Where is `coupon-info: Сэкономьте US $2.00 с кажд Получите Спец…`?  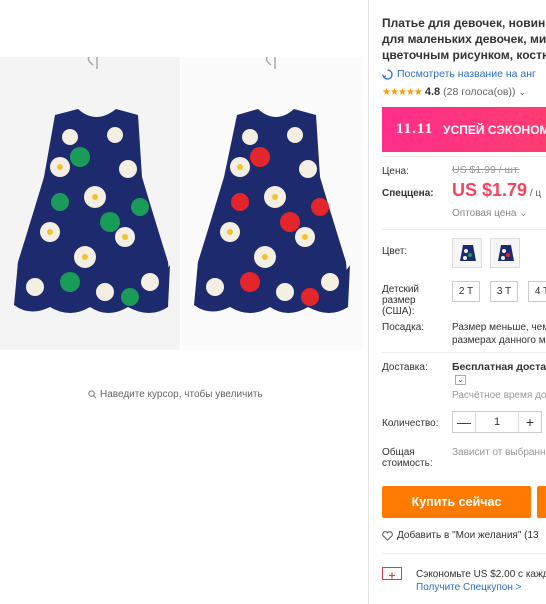
coupon-info: Сэкономьте US $2.00 с кажд Получите Спец… is located at coordinates (481, 581).